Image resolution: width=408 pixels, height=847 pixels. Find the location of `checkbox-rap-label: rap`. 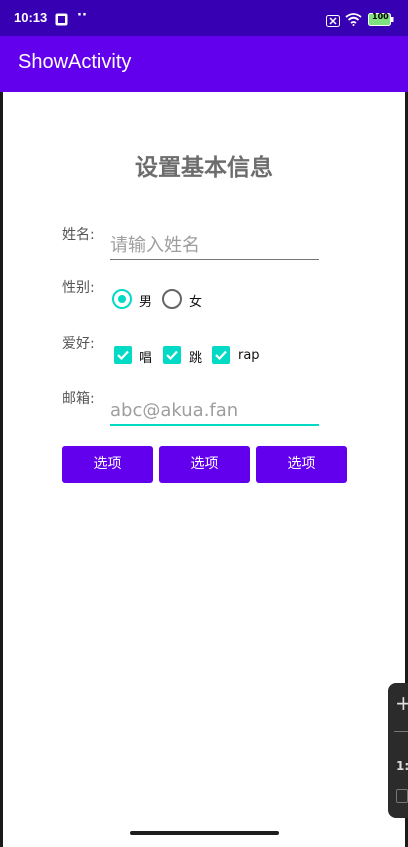

checkbox-rap-label: rap is located at coordinates (249, 355).